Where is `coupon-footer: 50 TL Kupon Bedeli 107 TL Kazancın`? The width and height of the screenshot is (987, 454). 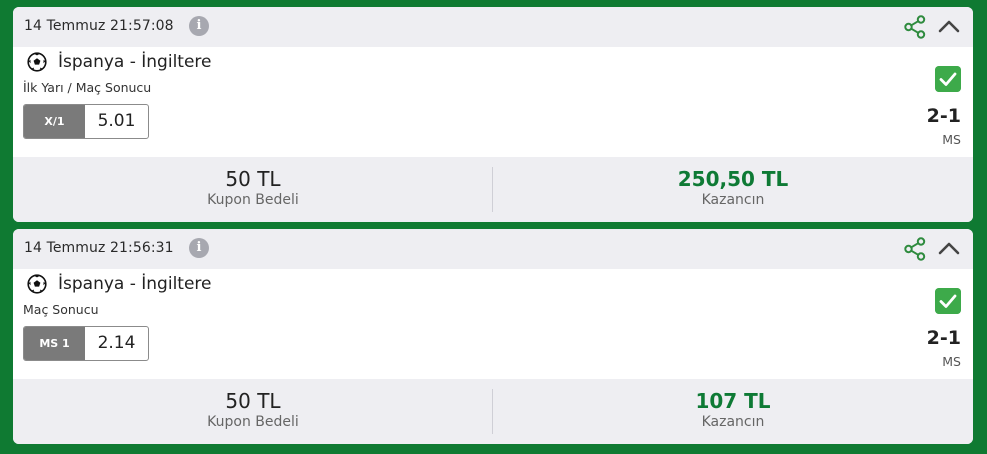
coupon-footer: 50 TL Kupon Bedeli 107 TL Kazancın is located at coordinates (493, 411).